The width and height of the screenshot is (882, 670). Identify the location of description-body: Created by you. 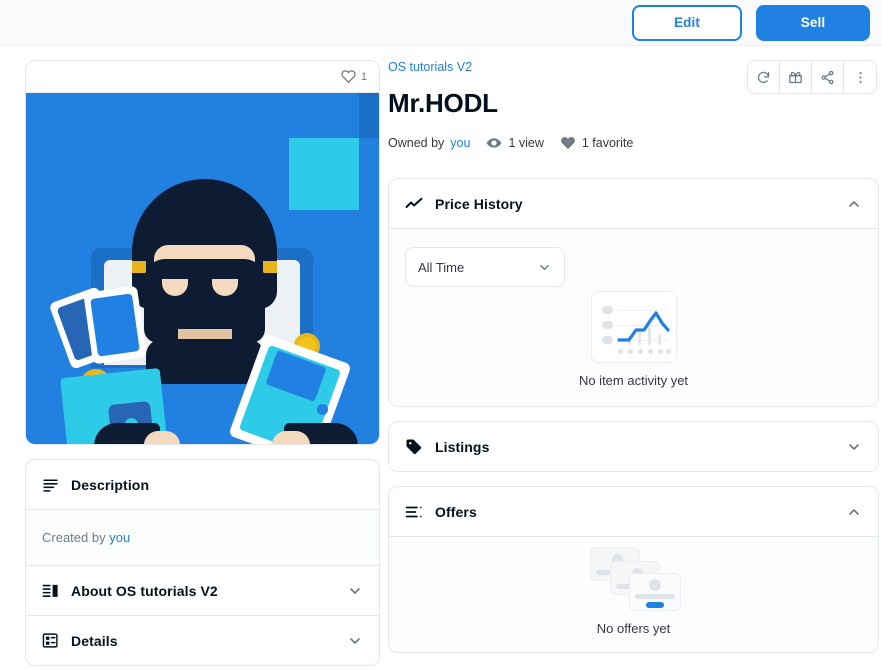
(202, 537).